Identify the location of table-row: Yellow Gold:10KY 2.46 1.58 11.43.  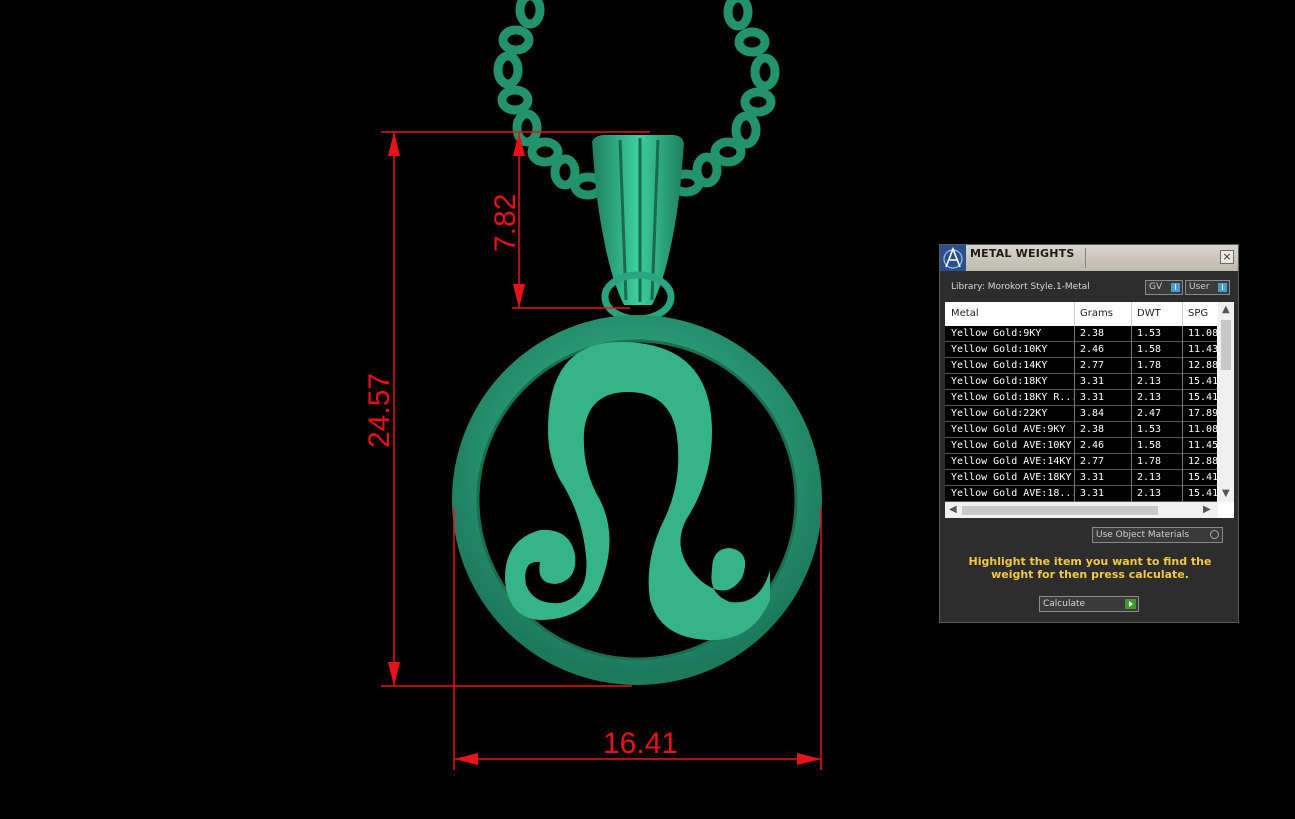
(1081, 350).